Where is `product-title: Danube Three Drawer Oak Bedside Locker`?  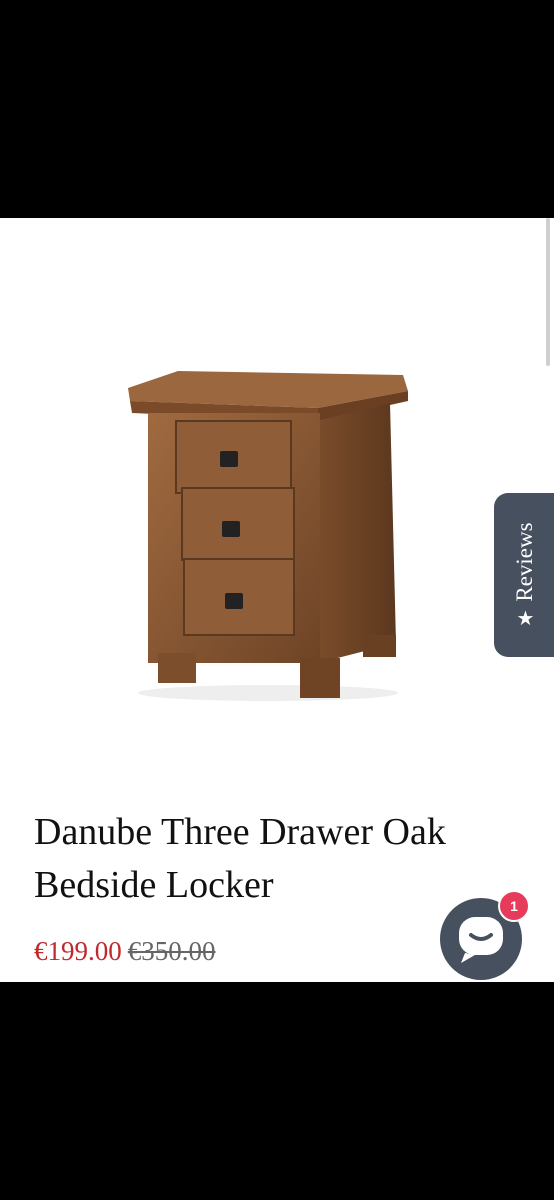 product-title: Danube Three Drawer Oak Bedside Locker is located at coordinates (240, 858).